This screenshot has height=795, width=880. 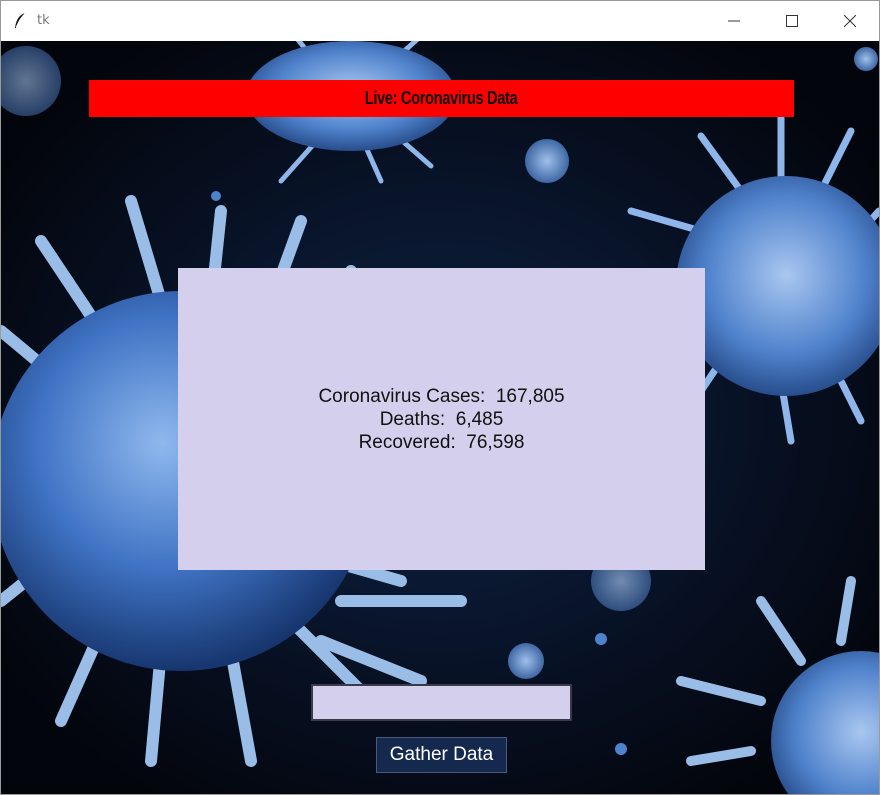 What do you see at coordinates (479, 419) in the screenshot?
I see `deaths-value: 6,485` at bounding box center [479, 419].